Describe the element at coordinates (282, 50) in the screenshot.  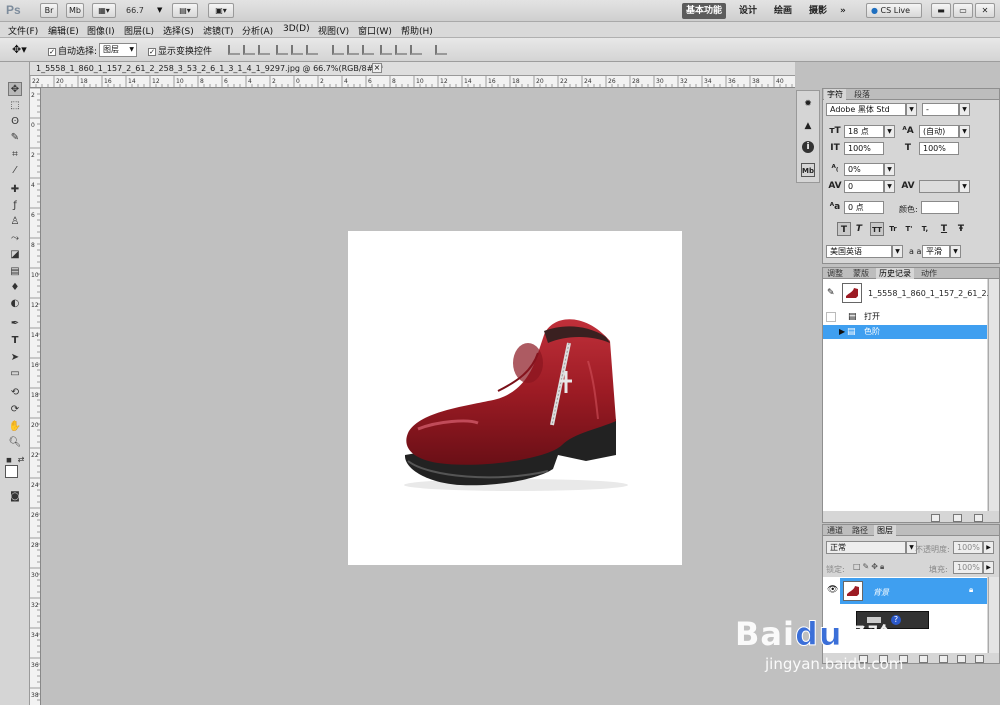
I see `align-left-icon` at that location.